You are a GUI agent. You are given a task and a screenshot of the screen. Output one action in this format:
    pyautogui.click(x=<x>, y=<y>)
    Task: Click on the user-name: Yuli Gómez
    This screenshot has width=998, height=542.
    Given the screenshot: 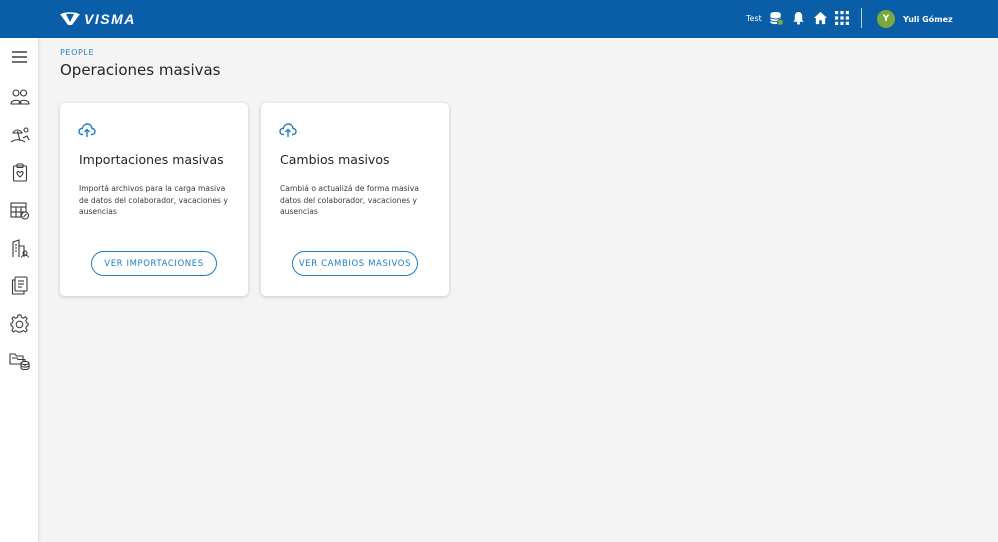 What is the action you would take?
    pyautogui.click(x=928, y=19)
    